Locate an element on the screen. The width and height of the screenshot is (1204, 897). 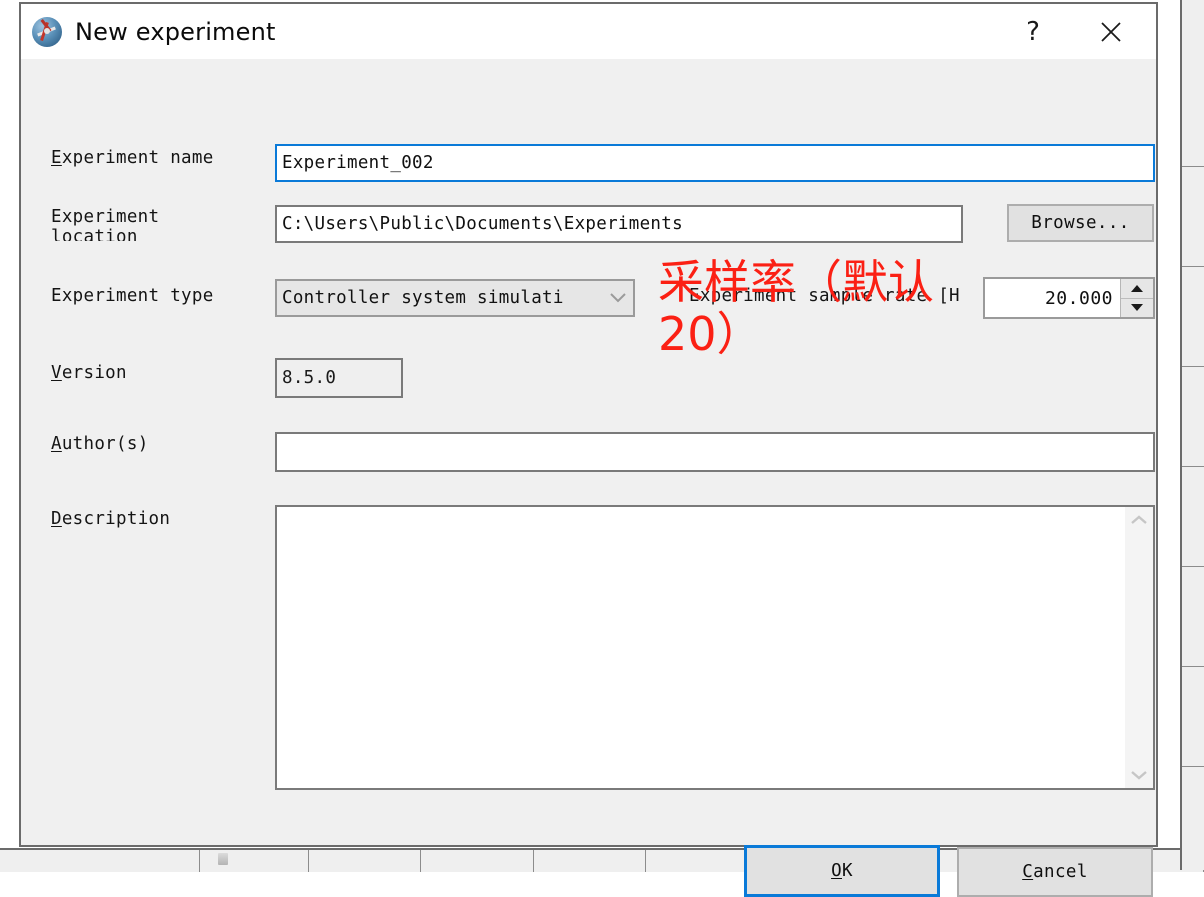
authors-input is located at coordinates (715, 452).